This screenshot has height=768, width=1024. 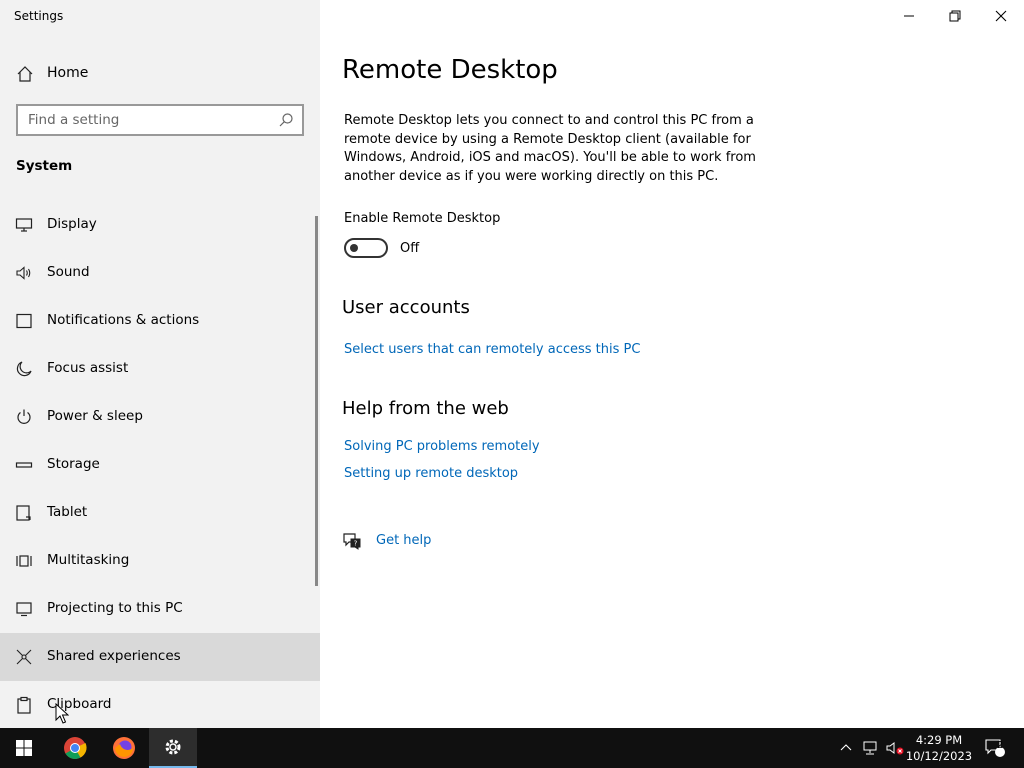 I want to click on chevron-up-icon, so click(x=846, y=747).